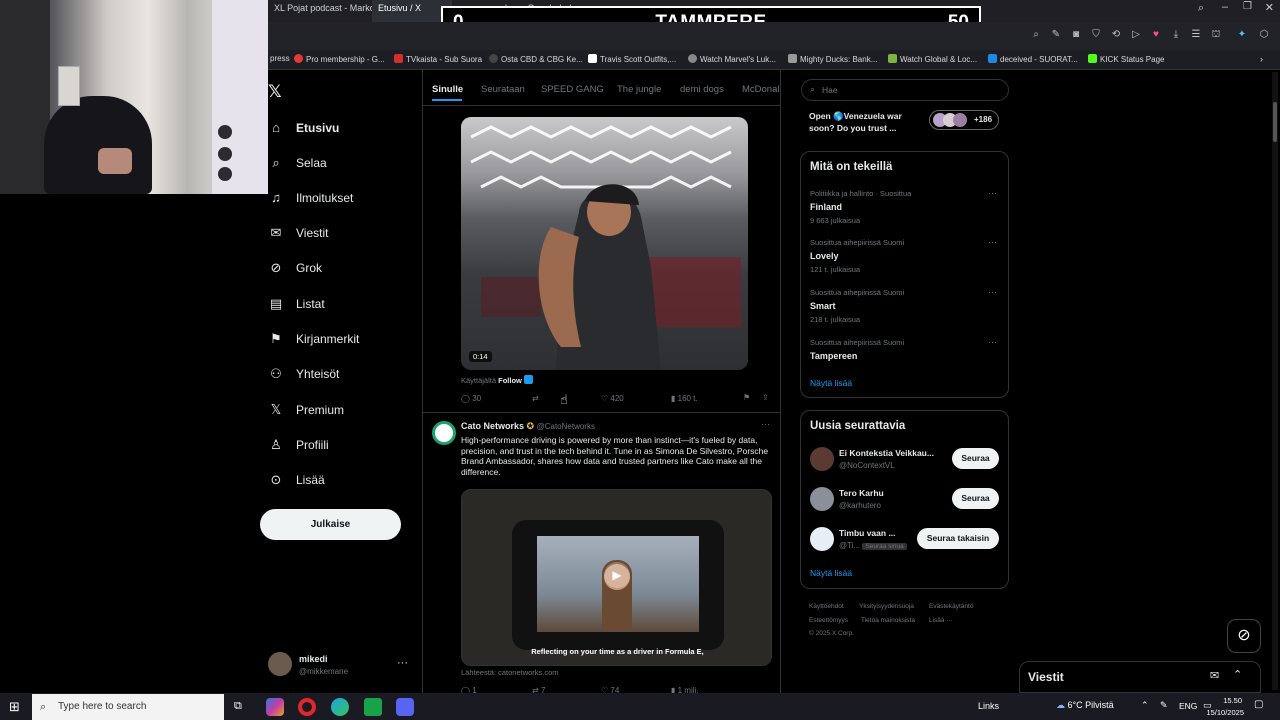 The width and height of the screenshot is (1280, 720). I want to click on post-button: Julkaise, so click(330, 524).